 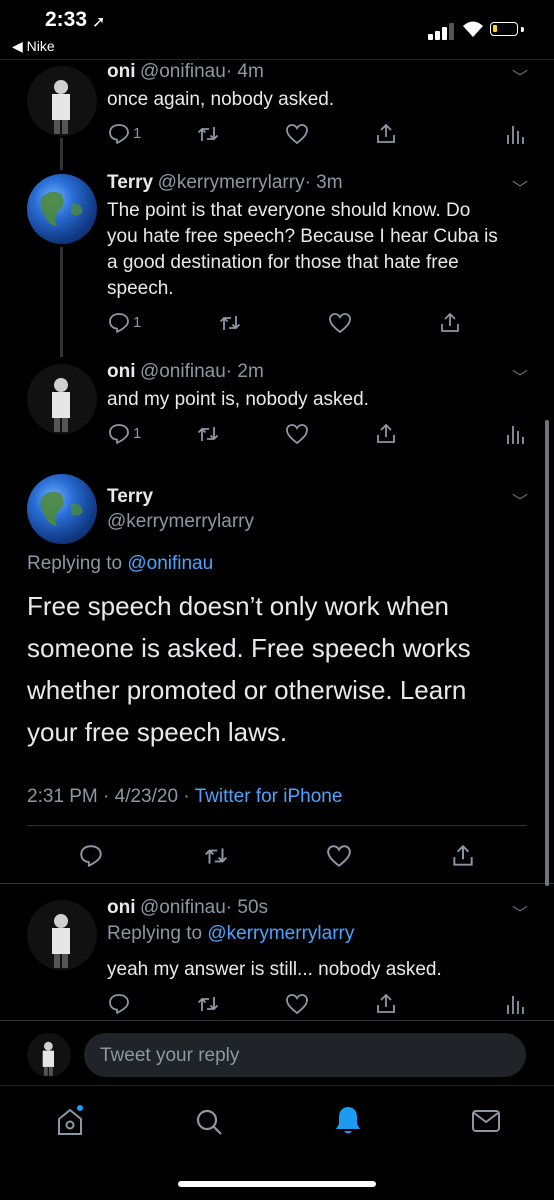 What do you see at coordinates (522, 29) in the screenshot?
I see `battery-tip` at bounding box center [522, 29].